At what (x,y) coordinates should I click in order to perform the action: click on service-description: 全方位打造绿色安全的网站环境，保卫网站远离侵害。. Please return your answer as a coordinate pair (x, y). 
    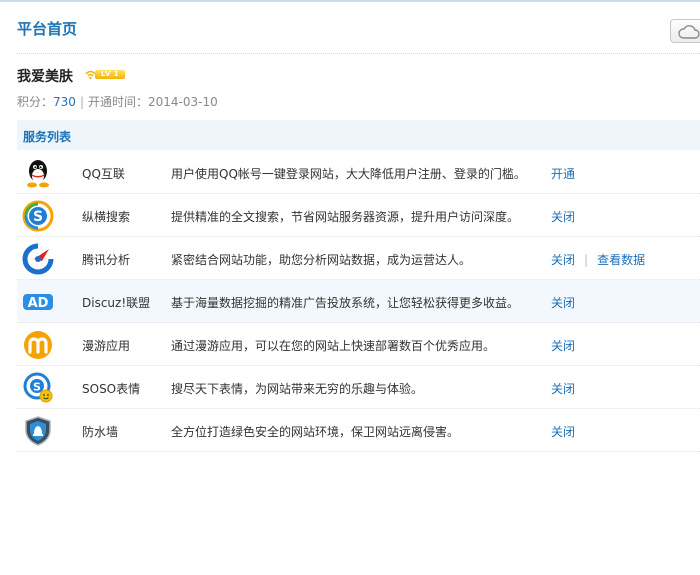
    Looking at the image, I should click on (315, 432).